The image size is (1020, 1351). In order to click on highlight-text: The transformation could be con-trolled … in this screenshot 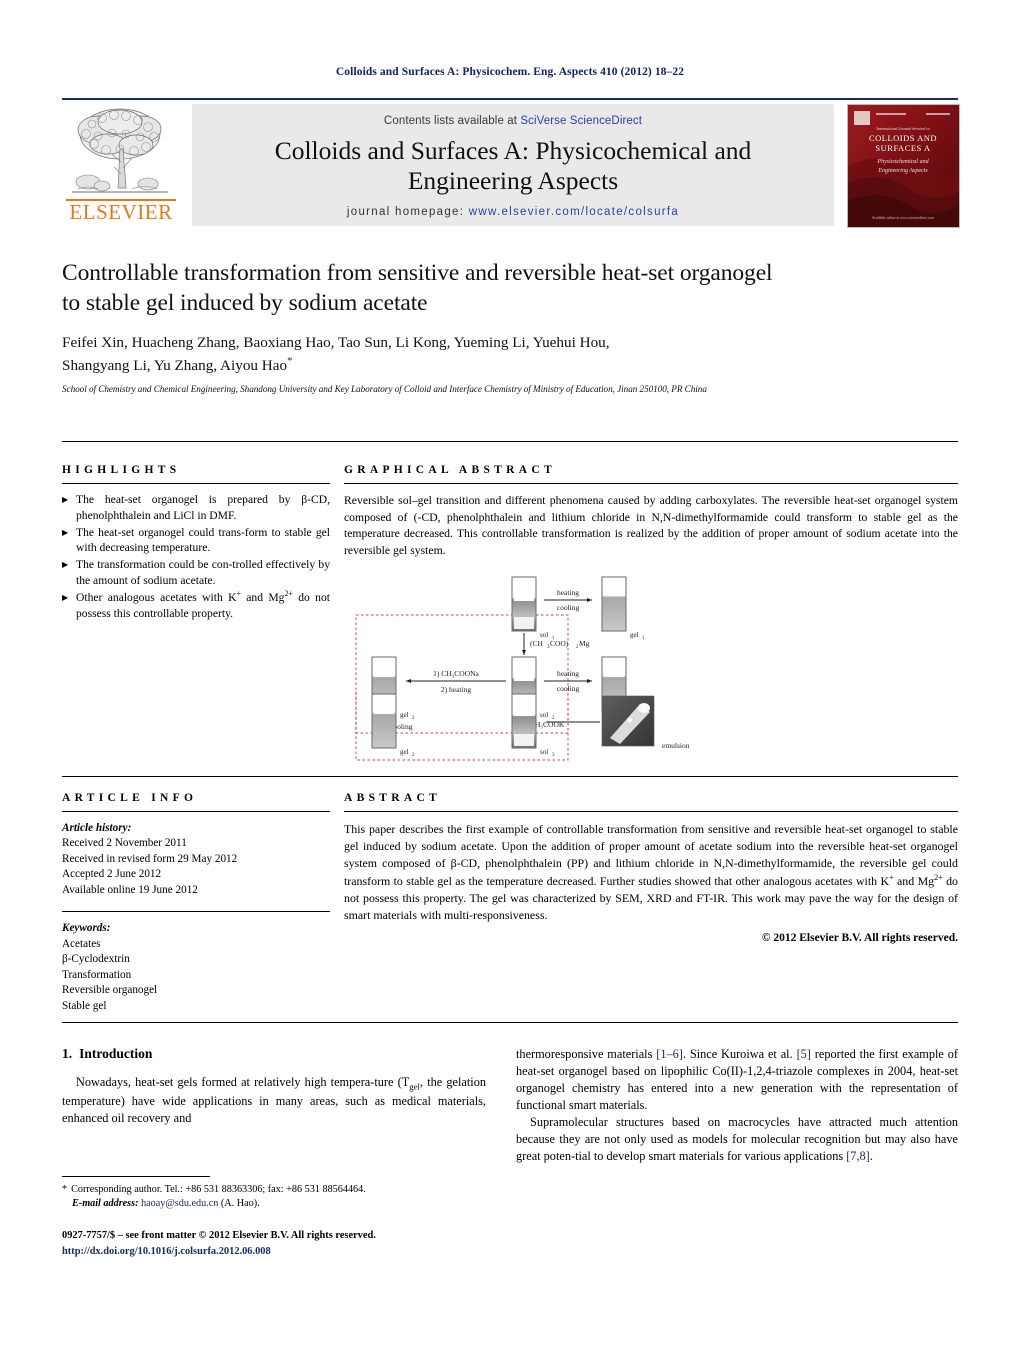, I will do `click(203, 572)`.